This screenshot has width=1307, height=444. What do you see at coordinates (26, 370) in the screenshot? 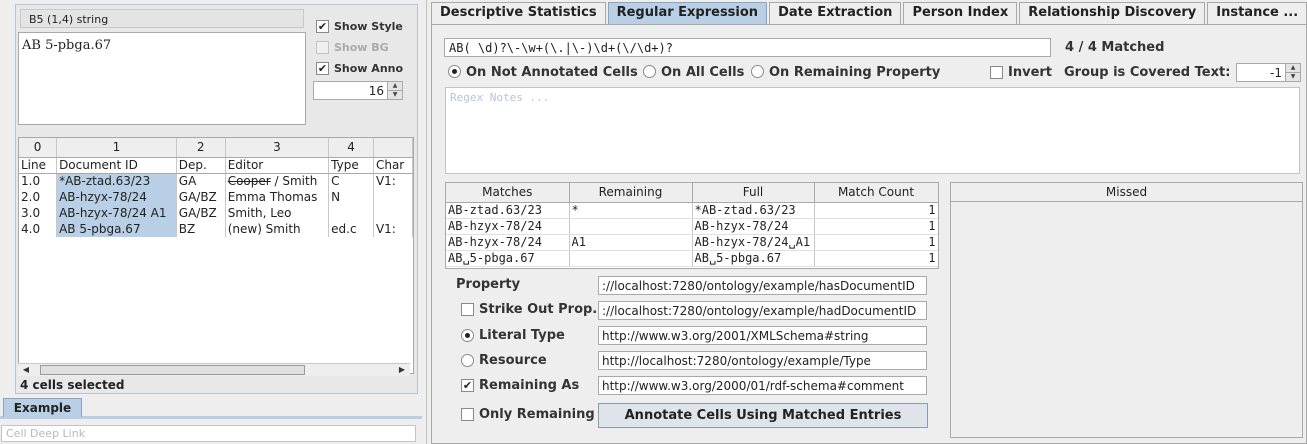
I see `scroll-left-icon: ◀` at bounding box center [26, 370].